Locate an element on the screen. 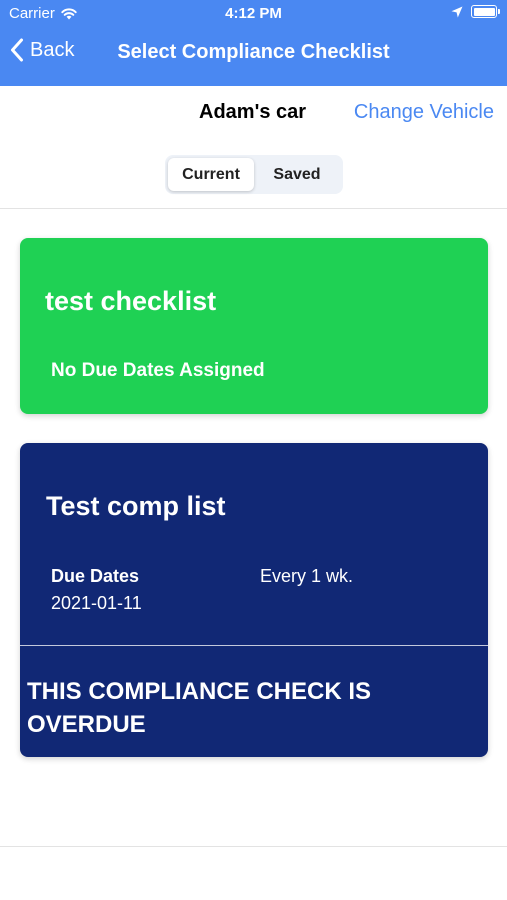 The image size is (507, 900). status-time: 4:12 PM is located at coordinates (253, 13).